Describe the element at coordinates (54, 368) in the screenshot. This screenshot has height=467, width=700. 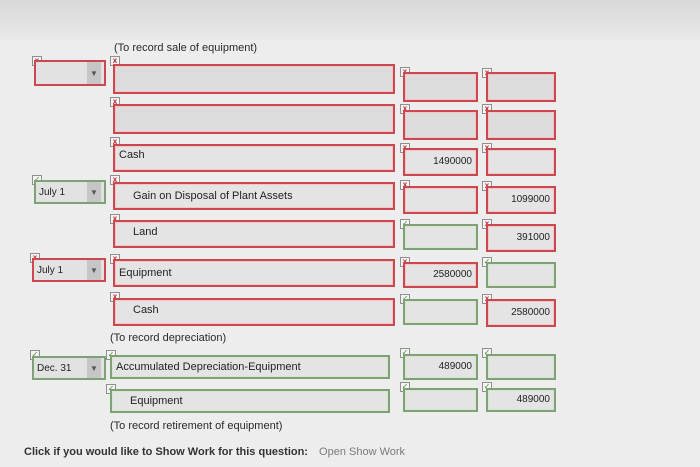
I see `date-value: Dec. 31` at that location.